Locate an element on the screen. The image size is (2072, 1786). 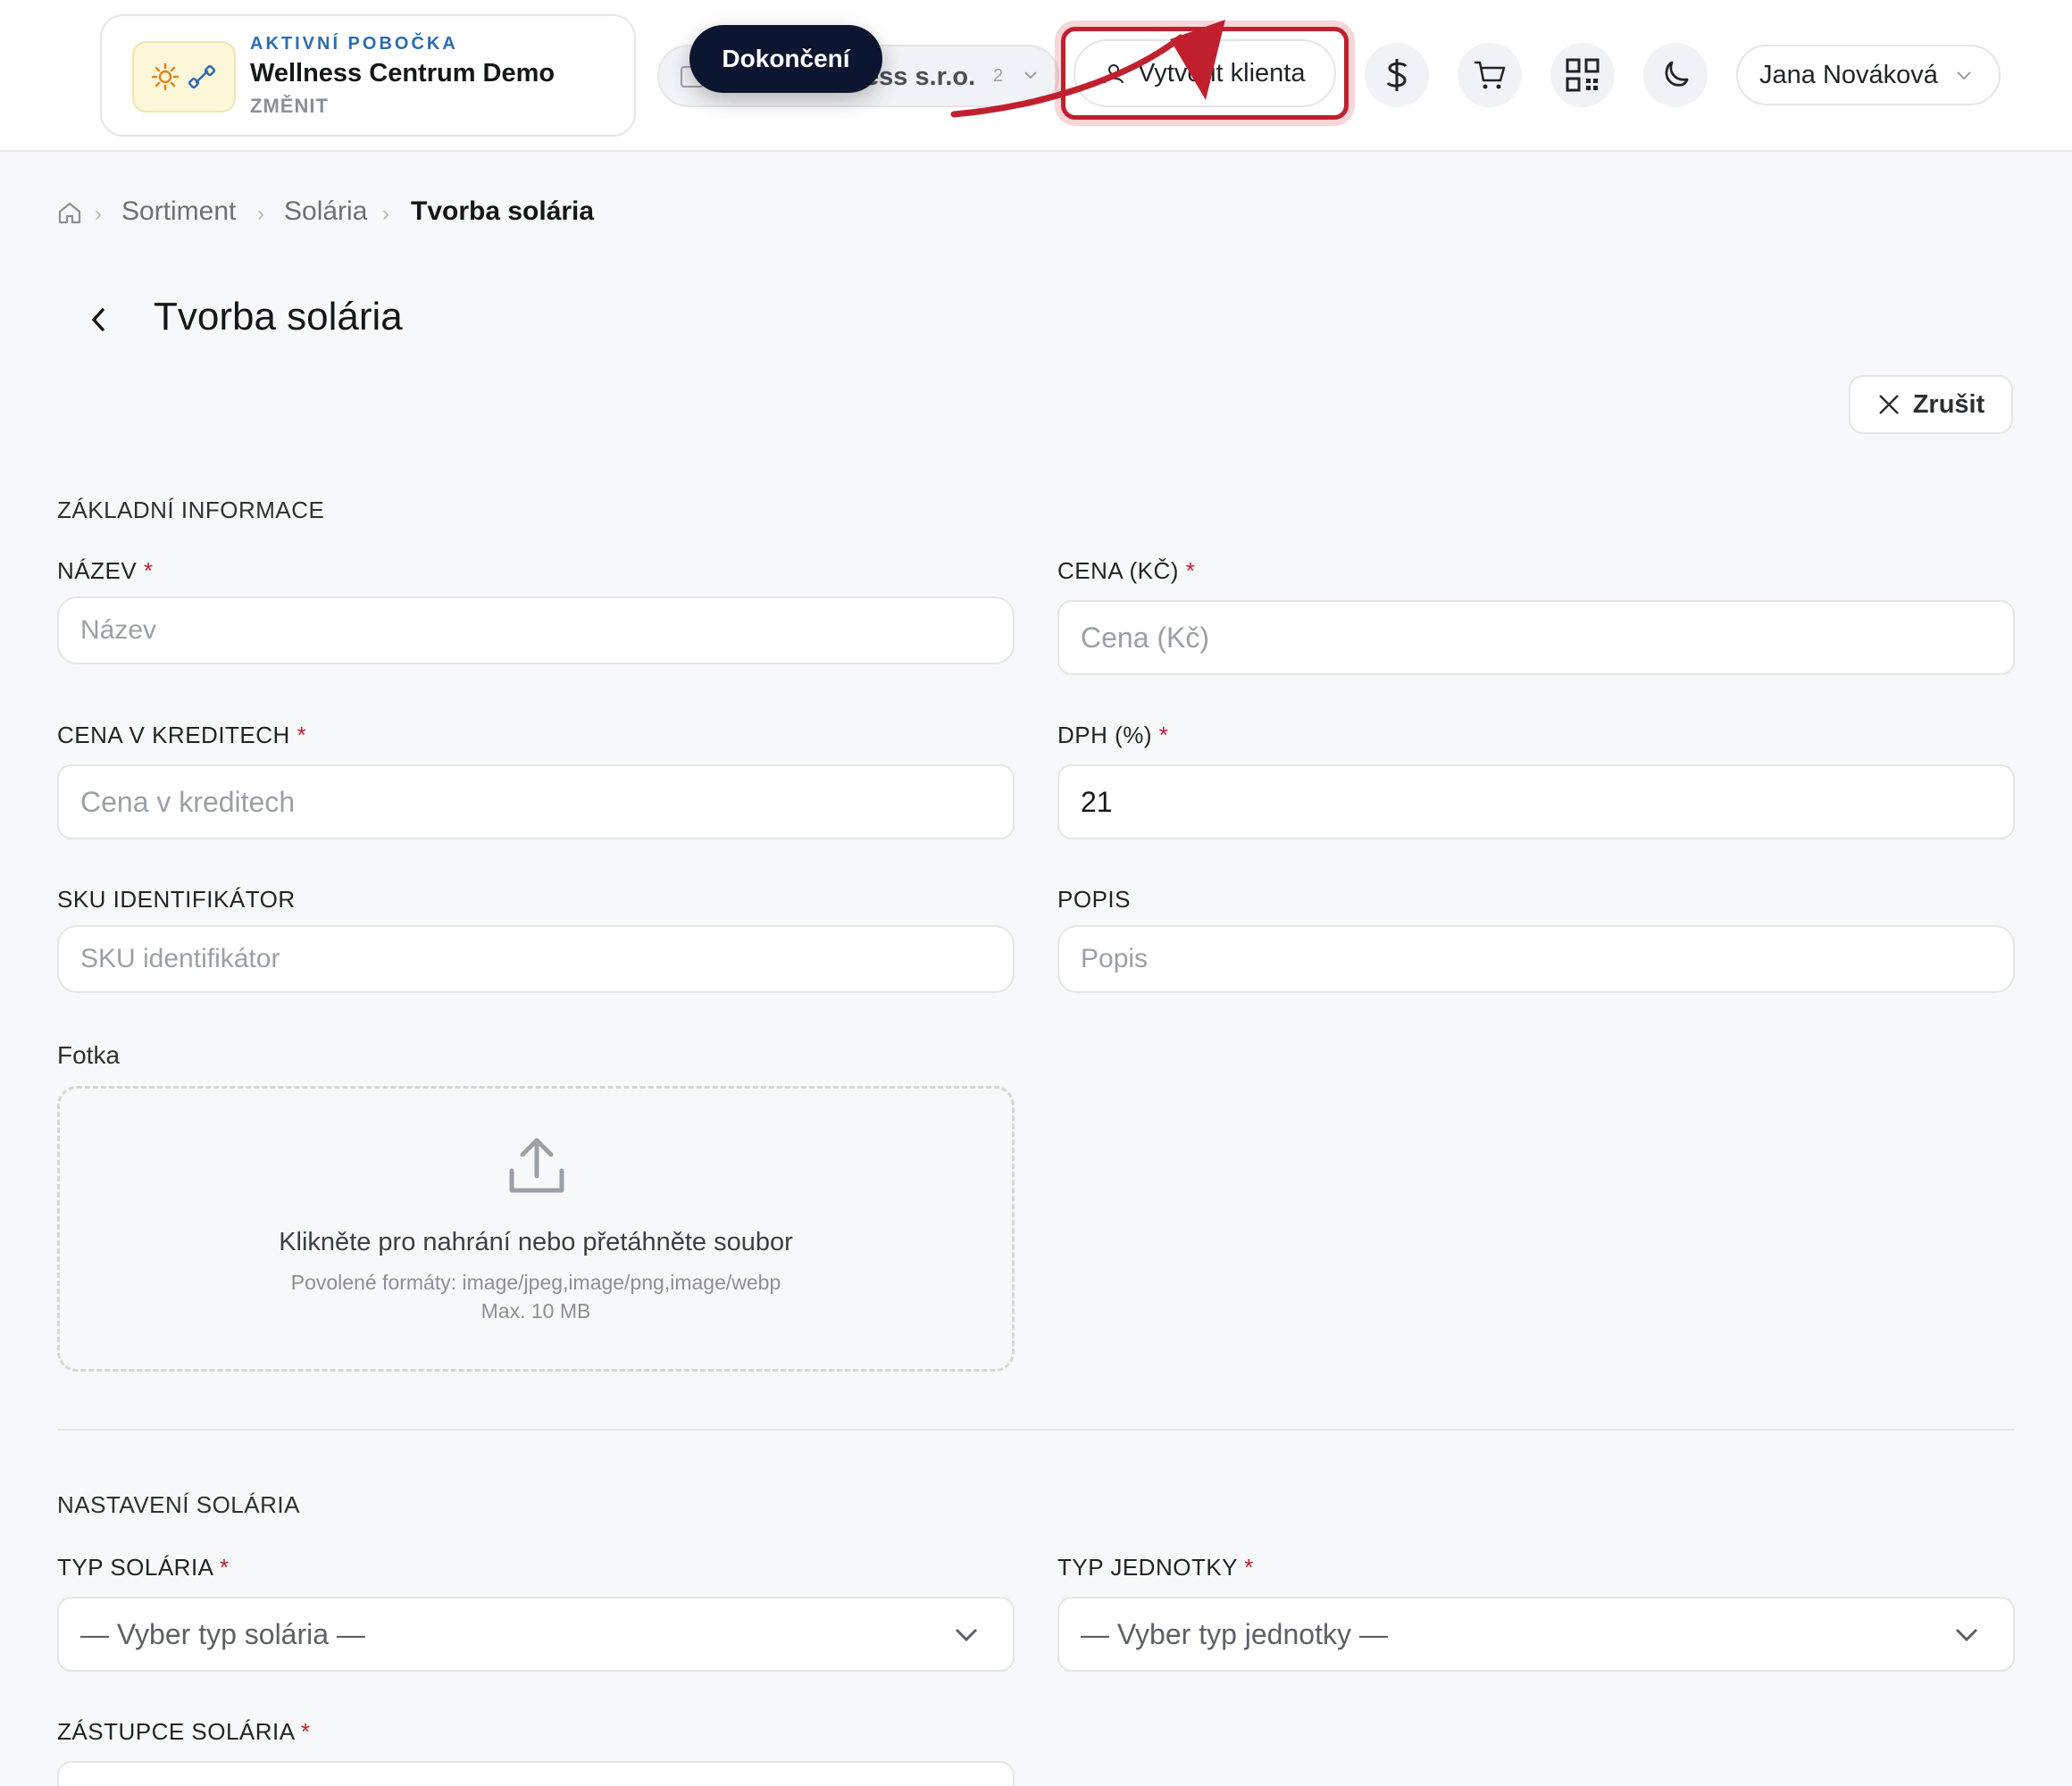
qr-code-icon is located at coordinates (1583, 75).